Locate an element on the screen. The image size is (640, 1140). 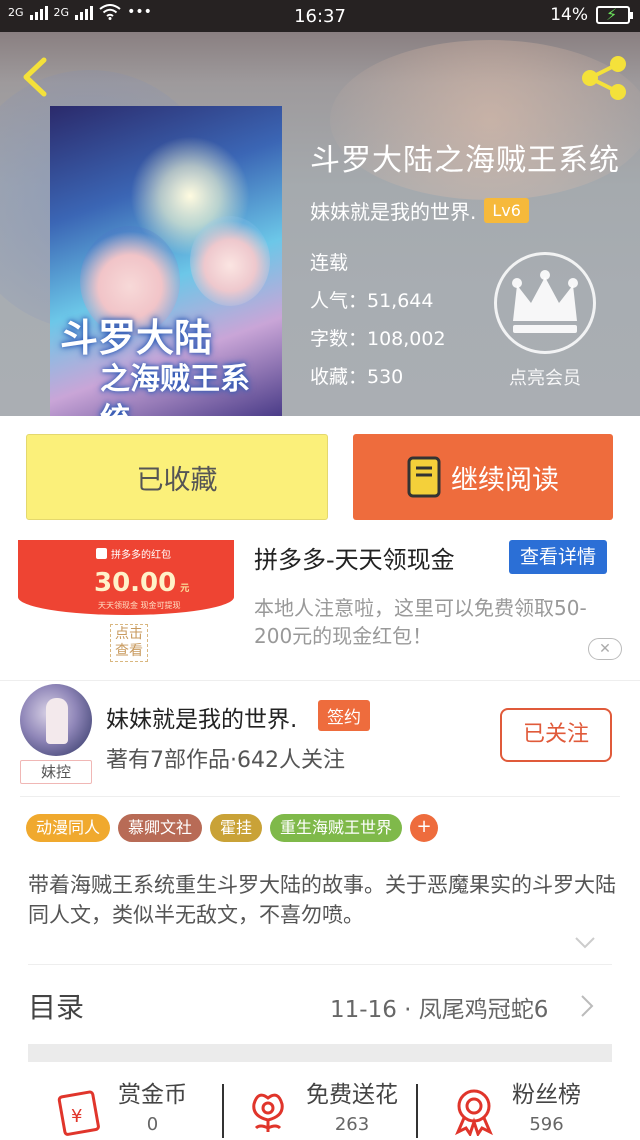
share-icon is located at coordinates (604, 78).